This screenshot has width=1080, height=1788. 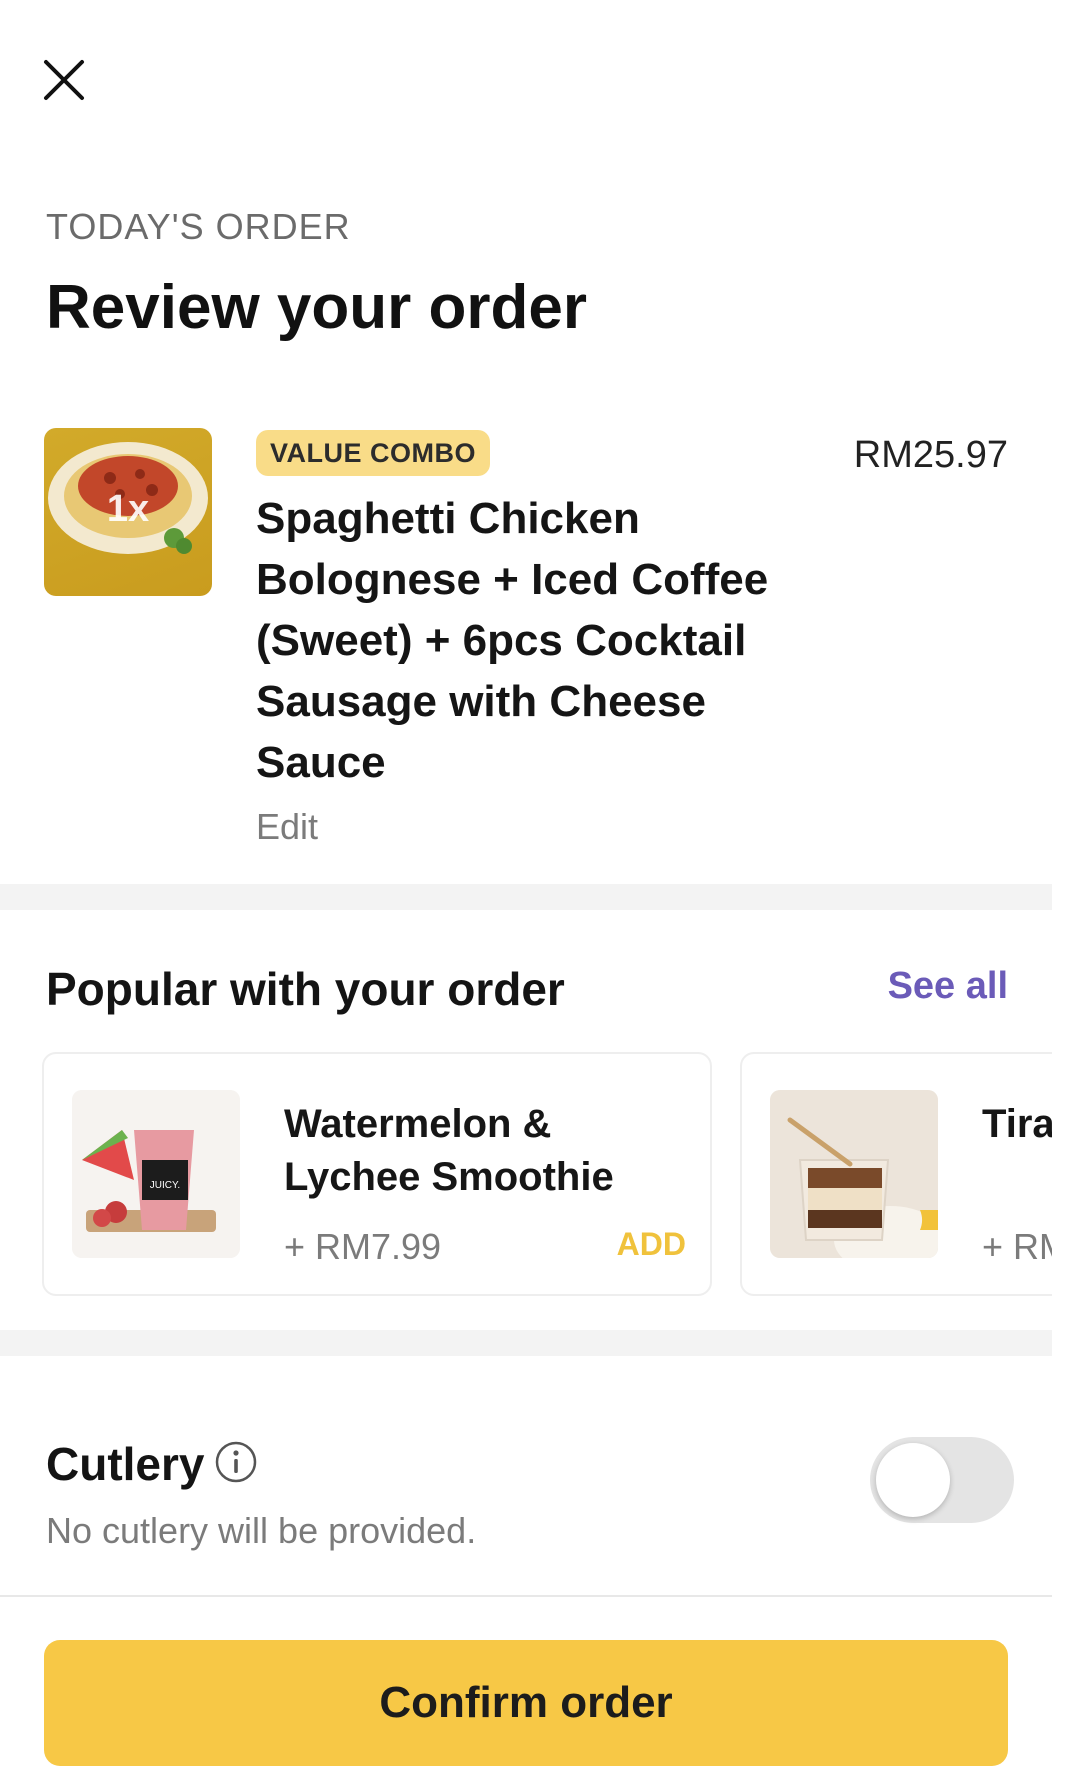 What do you see at coordinates (930, 455) in the screenshot?
I see `order-item-price: RM25.97` at bounding box center [930, 455].